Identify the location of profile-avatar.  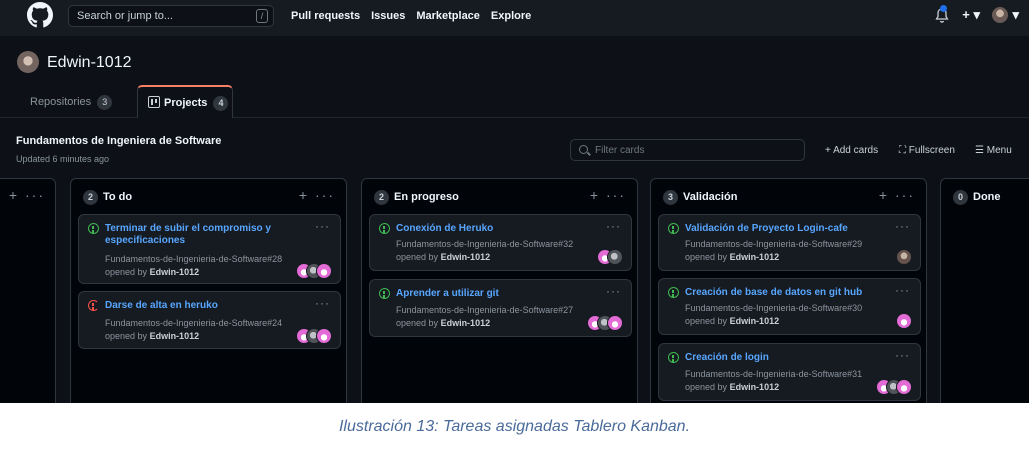
(28, 62).